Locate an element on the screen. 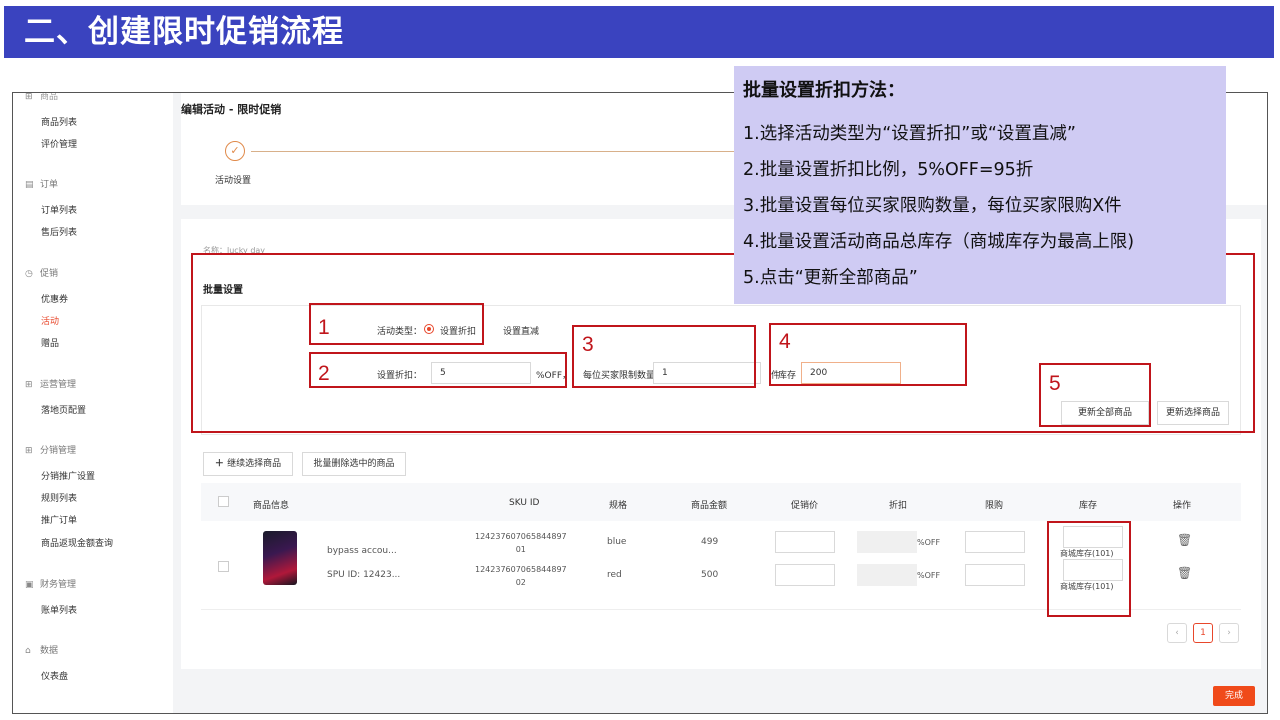  table-header-cell: 促销价 is located at coordinates (805, 506).